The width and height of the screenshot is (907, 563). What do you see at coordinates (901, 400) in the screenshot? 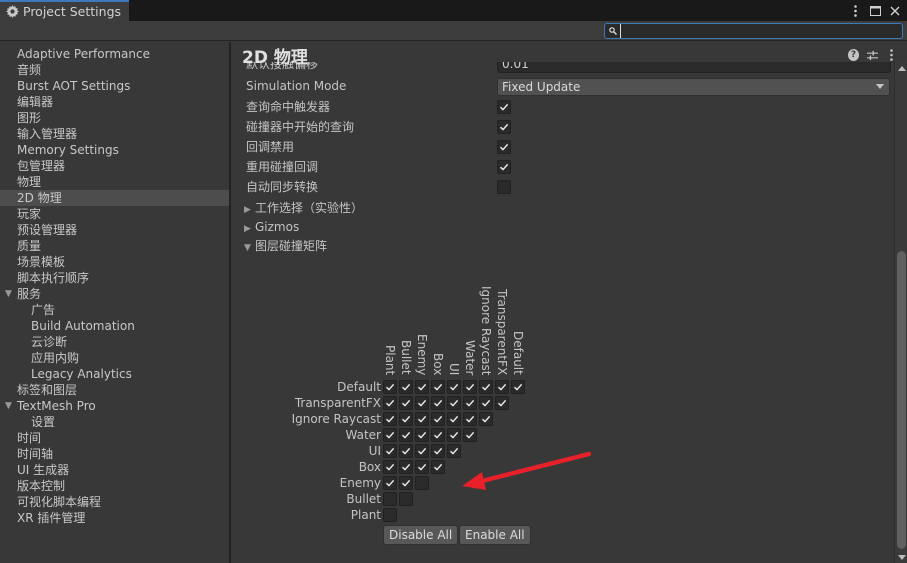
I see `scrollbar-thumb` at bounding box center [901, 400].